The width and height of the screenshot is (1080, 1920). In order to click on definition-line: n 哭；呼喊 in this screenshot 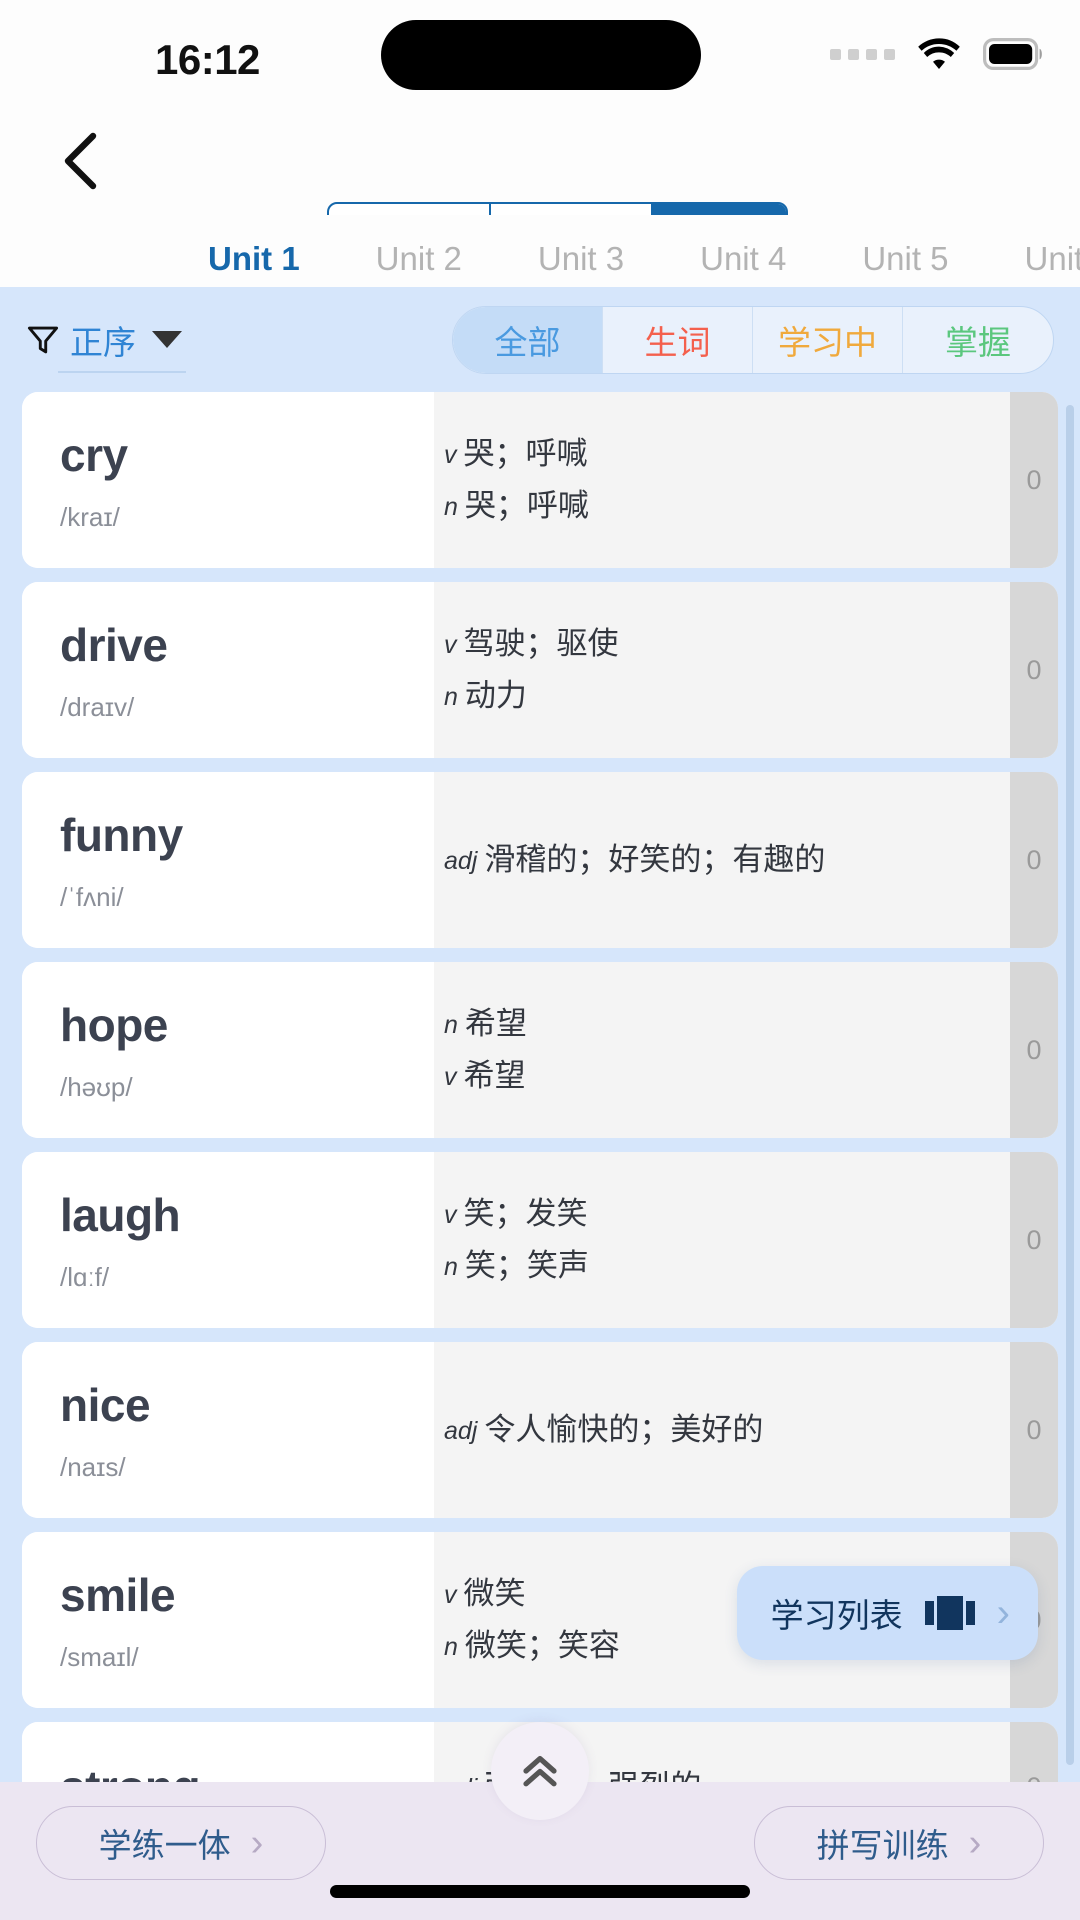, I will do `click(712, 506)`.